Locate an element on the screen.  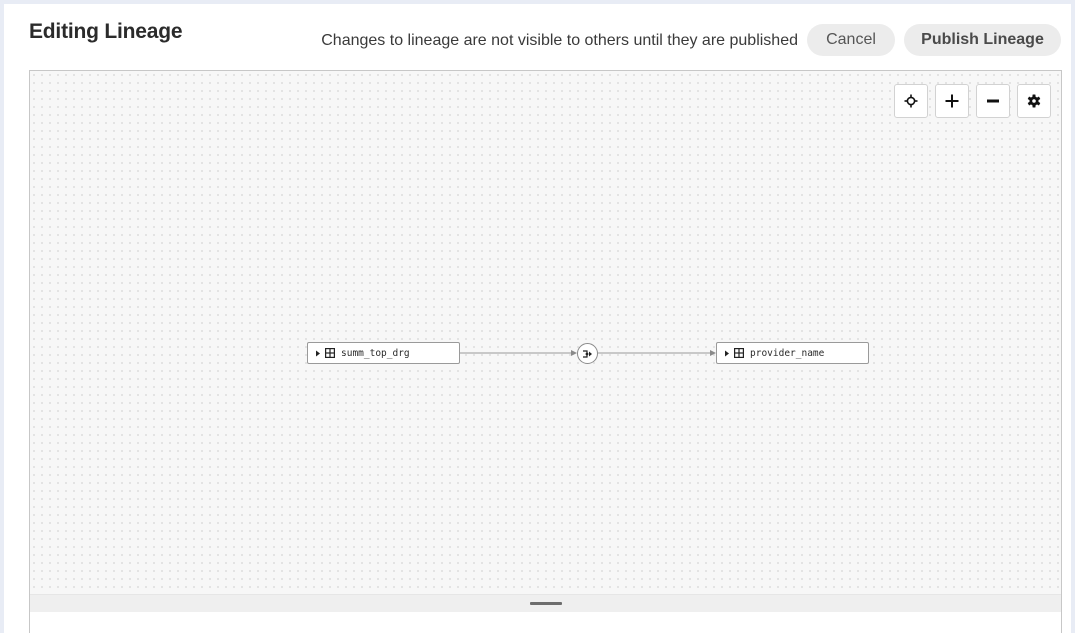
cancel-button: Cancel is located at coordinates (851, 40).